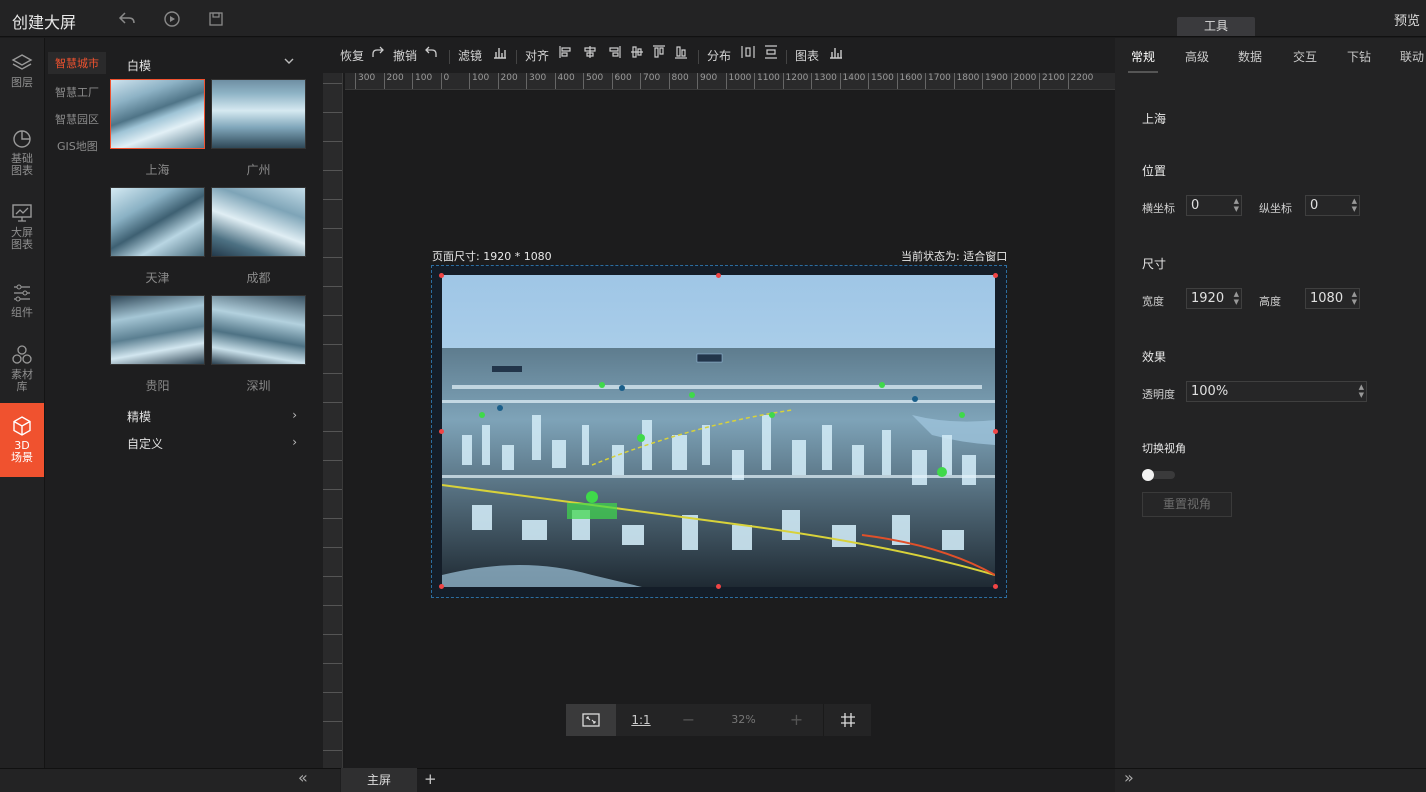 The image size is (1426, 792). Describe the element at coordinates (1332, 205) in the screenshot. I see `y-input: 0 ▲ ▼` at that location.